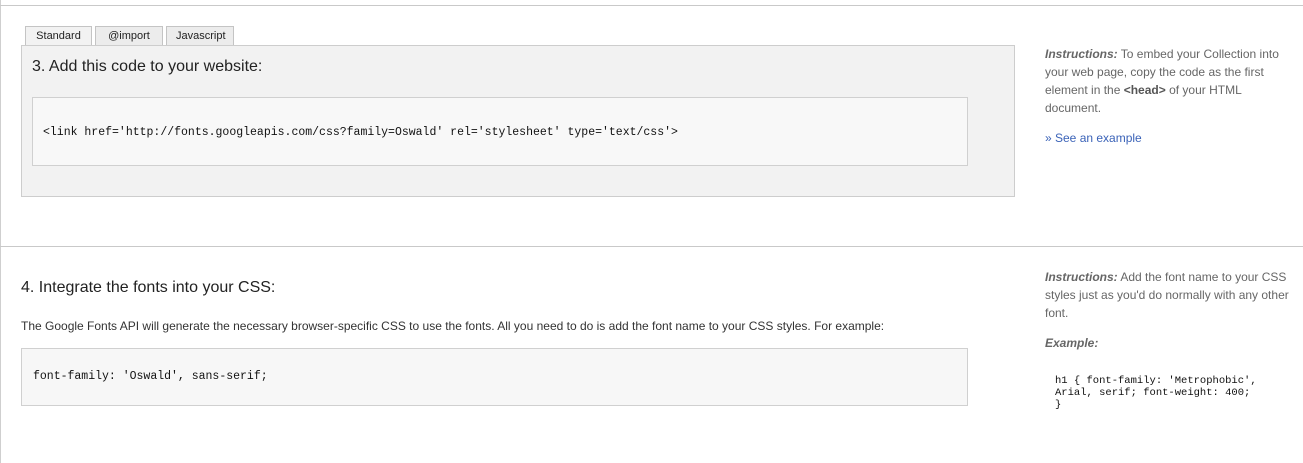 Image resolution: width=1303 pixels, height=463 pixels. I want to click on section-4-title: 4. Integrate the fonts into your CSS:, so click(148, 287).